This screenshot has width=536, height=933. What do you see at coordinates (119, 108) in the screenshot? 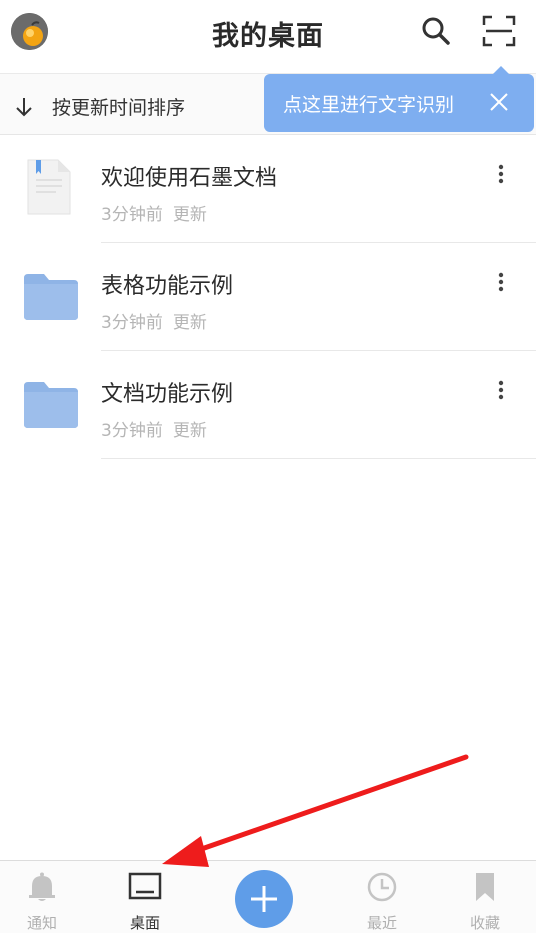
I see `sort-label: 按更新时间排序` at bounding box center [119, 108].